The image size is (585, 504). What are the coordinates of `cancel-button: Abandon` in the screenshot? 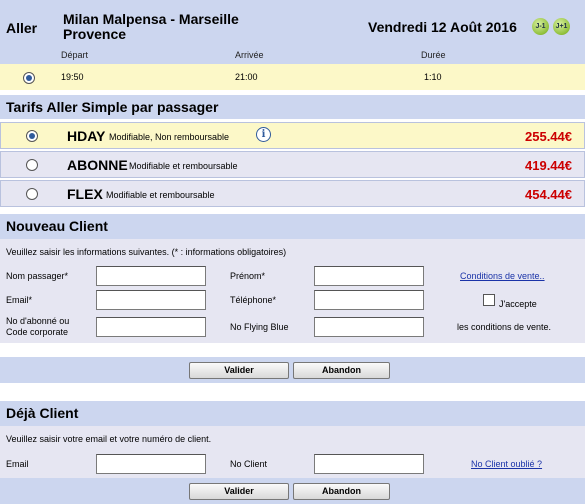 It's located at (341, 370).